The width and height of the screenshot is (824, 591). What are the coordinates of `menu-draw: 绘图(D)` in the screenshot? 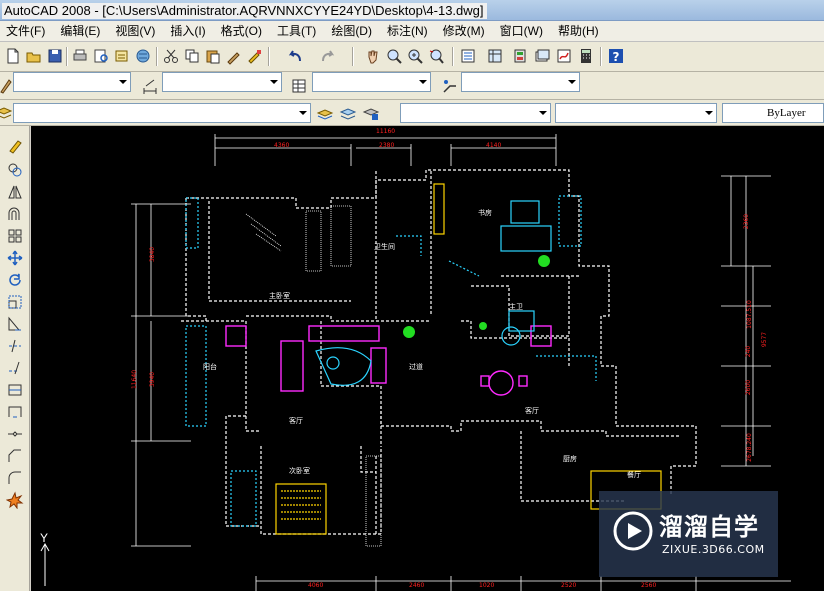 It's located at (353, 31).